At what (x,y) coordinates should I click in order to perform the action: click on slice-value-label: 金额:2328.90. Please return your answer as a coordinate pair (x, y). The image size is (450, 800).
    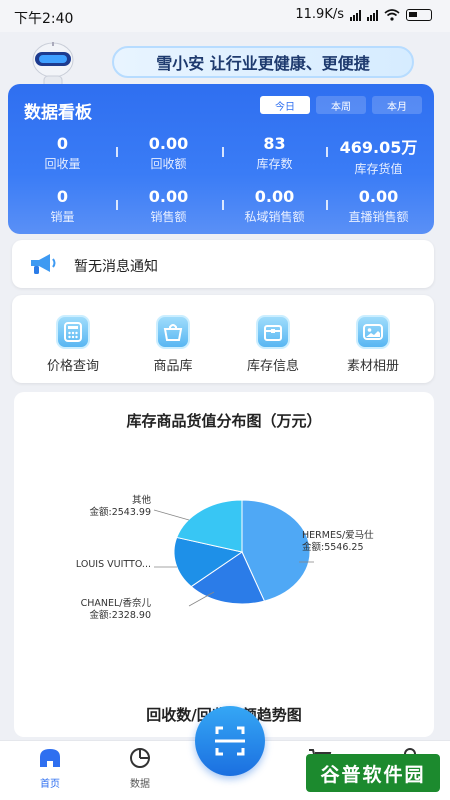
    Looking at the image, I should click on (121, 615).